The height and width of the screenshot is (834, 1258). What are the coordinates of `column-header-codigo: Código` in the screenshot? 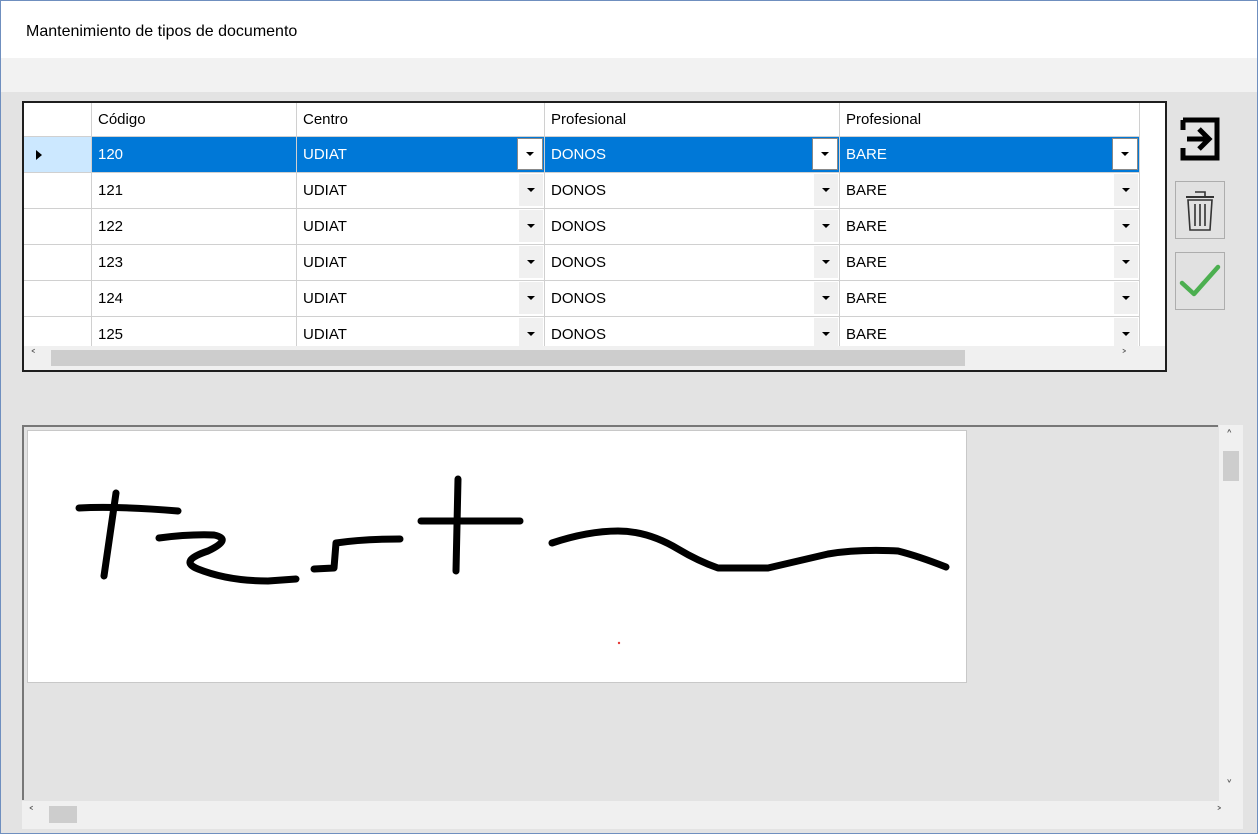 It's located at (194, 120).